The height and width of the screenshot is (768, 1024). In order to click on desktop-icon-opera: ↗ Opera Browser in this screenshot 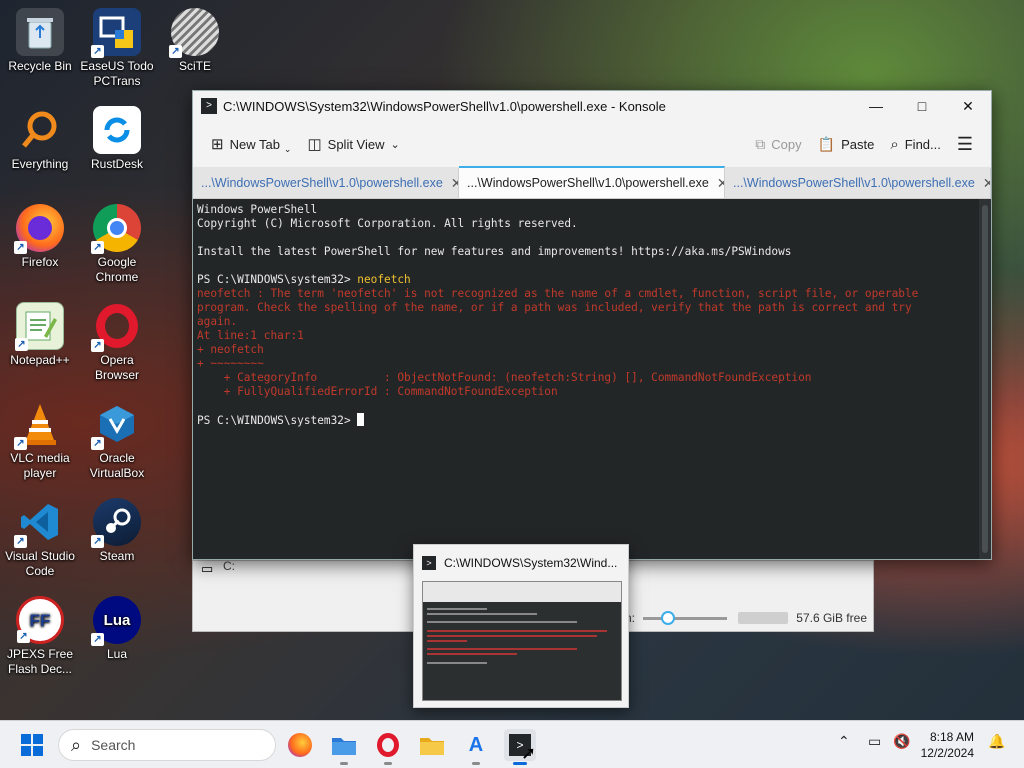, I will do `click(117, 342)`.